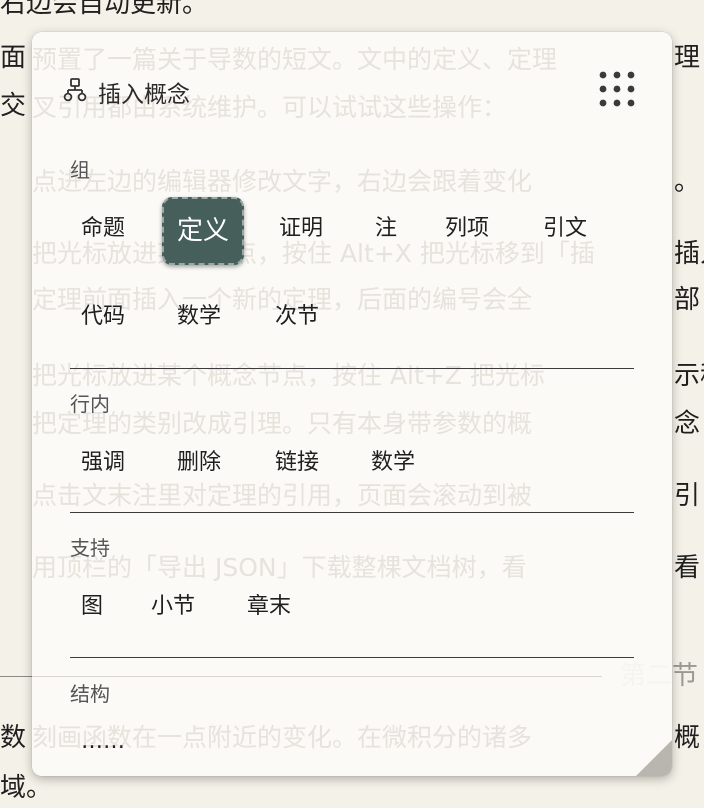  Describe the element at coordinates (687, 496) in the screenshot. I see `doc-line: 引` at that location.